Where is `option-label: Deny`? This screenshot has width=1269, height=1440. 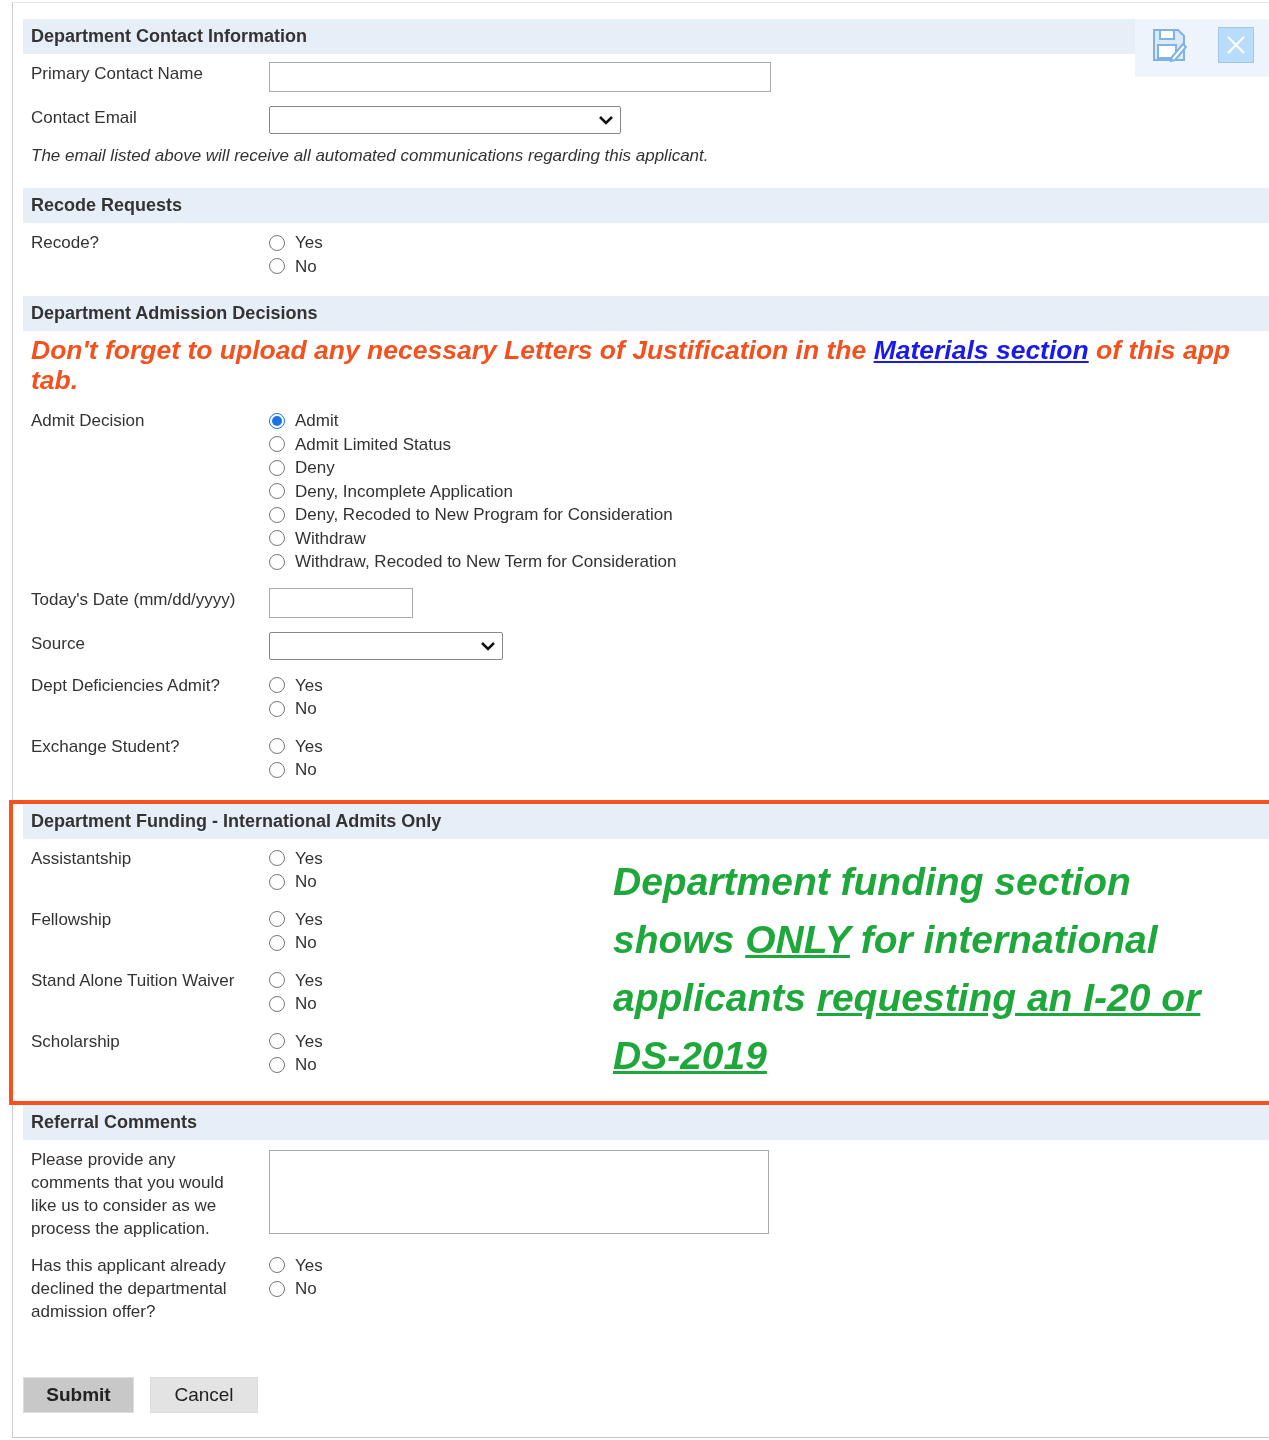 option-label: Deny is located at coordinates (315, 468).